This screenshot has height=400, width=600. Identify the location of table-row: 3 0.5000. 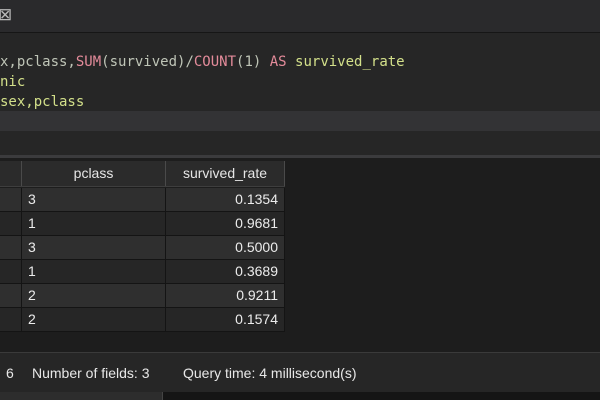
(142, 248).